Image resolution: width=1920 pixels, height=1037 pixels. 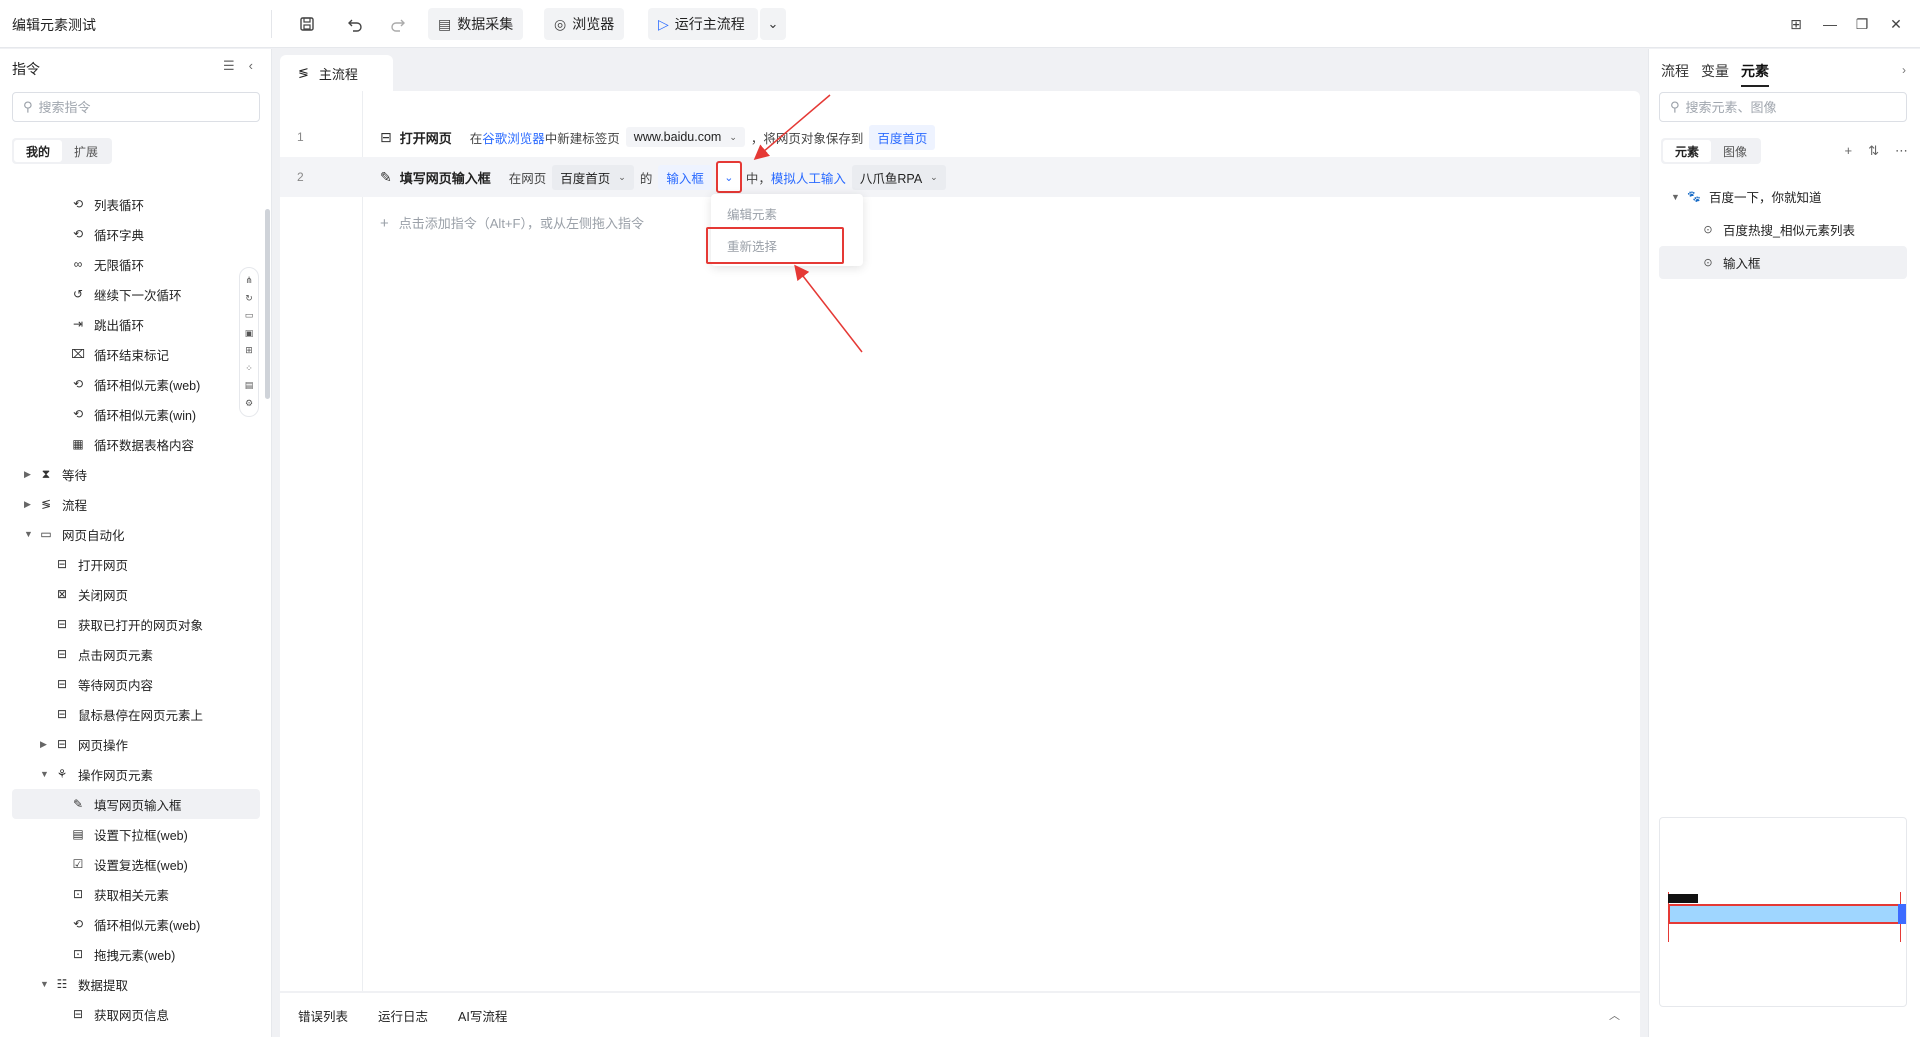 I want to click on command-item: ✎ 填写网页输入框, so click(x=136, y=804).